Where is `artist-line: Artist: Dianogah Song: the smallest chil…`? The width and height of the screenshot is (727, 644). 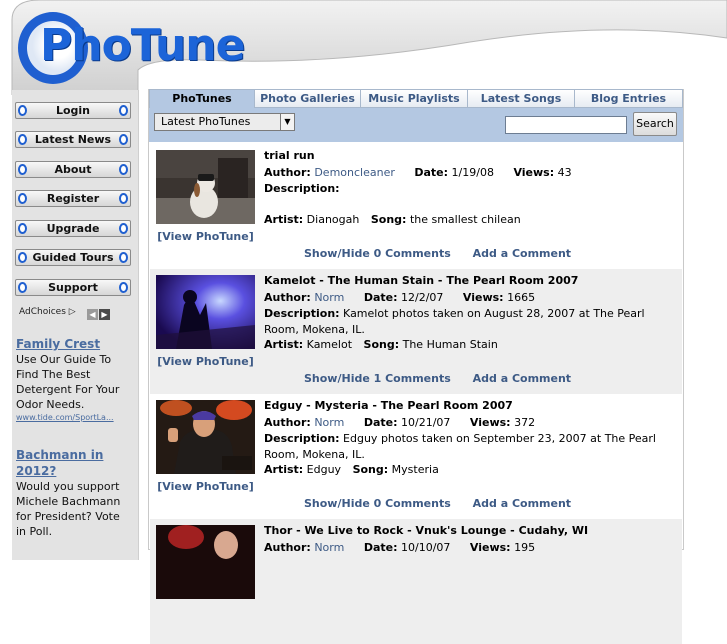
artist-line: Artist: Dianogah Song: the smallest chil… is located at coordinates (468, 220).